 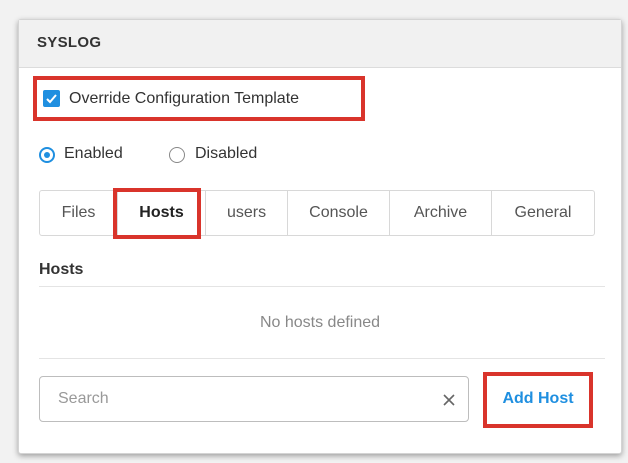 What do you see at coordinates (93, 154) in the screenshot?
I see `enabled-label: Enabled` at bounding box center [93, 154].